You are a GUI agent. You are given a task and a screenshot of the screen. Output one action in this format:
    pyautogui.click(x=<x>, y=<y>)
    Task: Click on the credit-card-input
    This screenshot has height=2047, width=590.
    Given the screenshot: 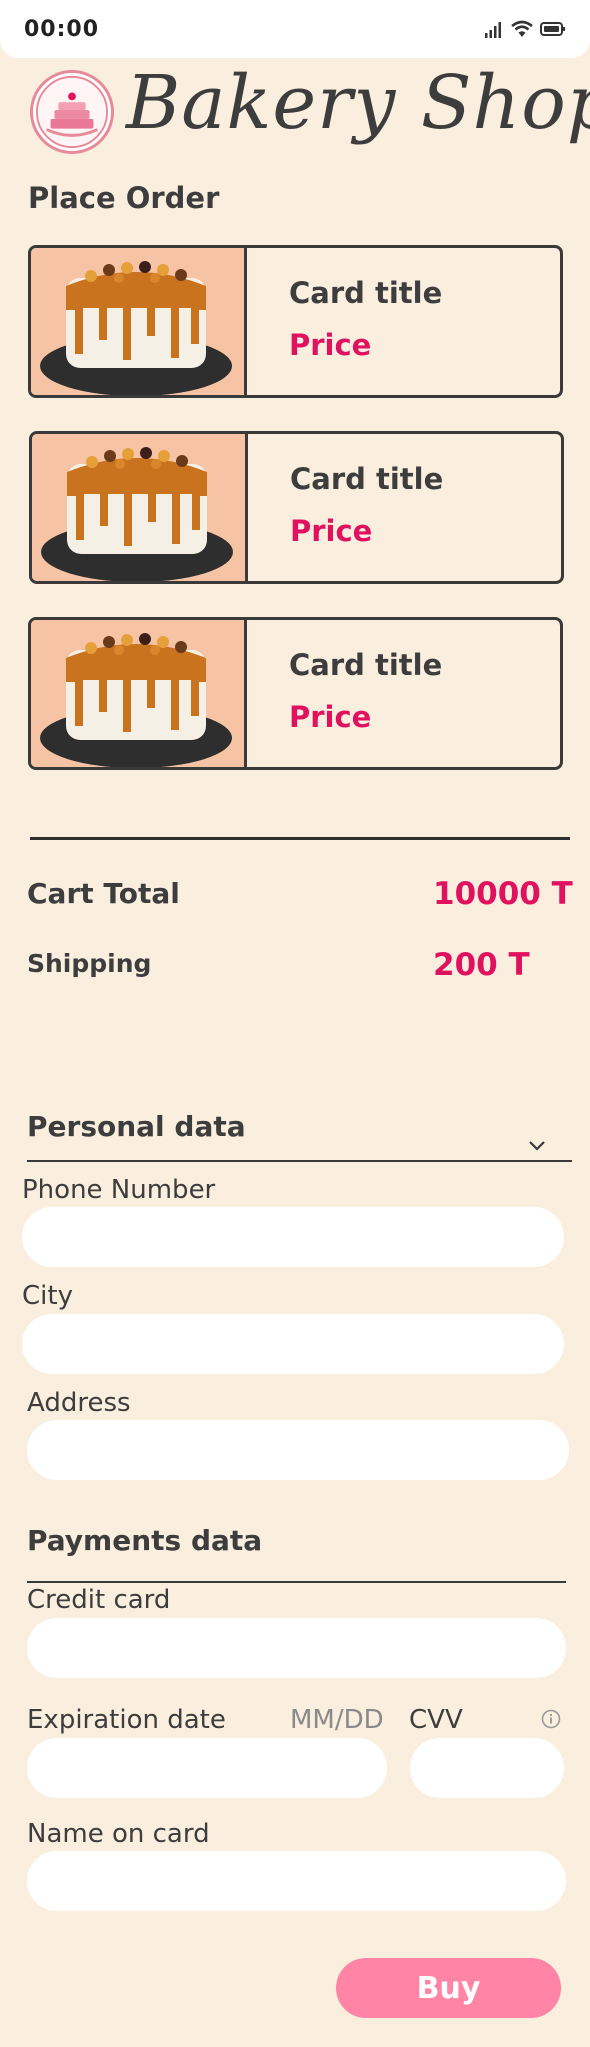 What is the action you would take?
    pyautogui.click(x=296, y=1648)
    